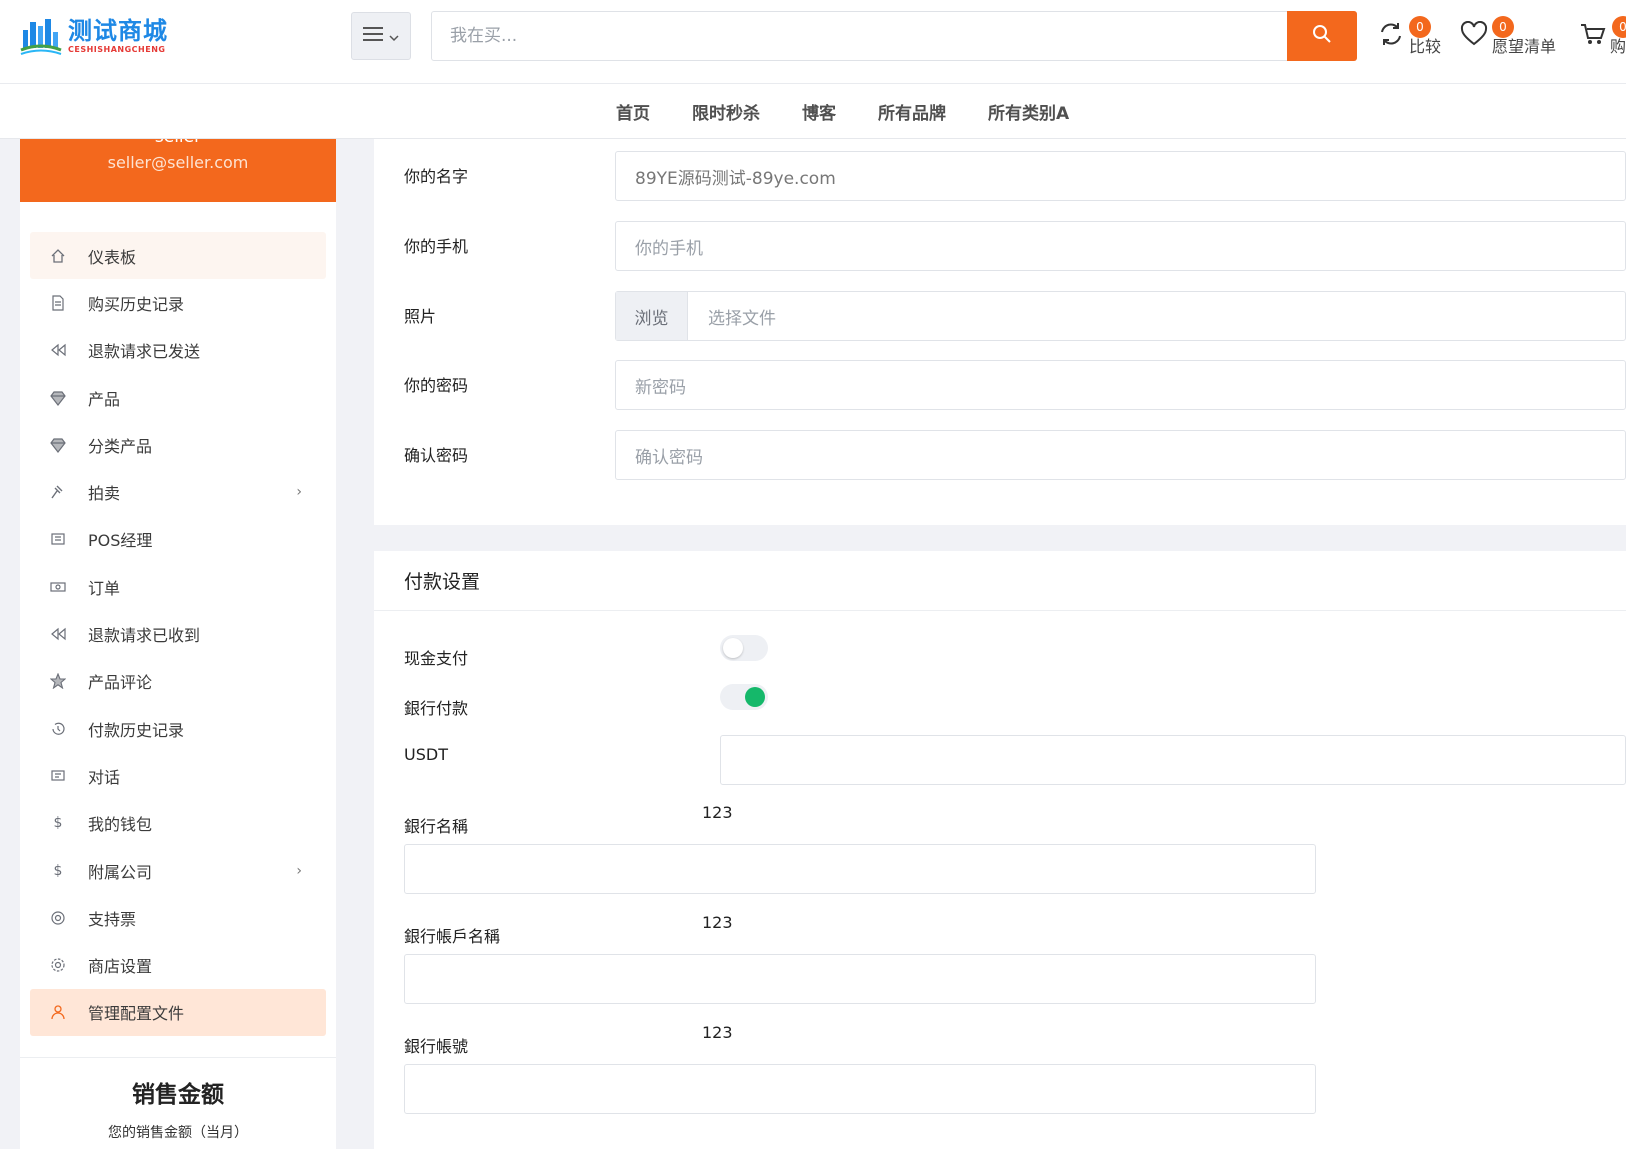 The height and width of the screenshot is (1149, 1626). I want to click on bank-name-value: 123, so click(717, 812).